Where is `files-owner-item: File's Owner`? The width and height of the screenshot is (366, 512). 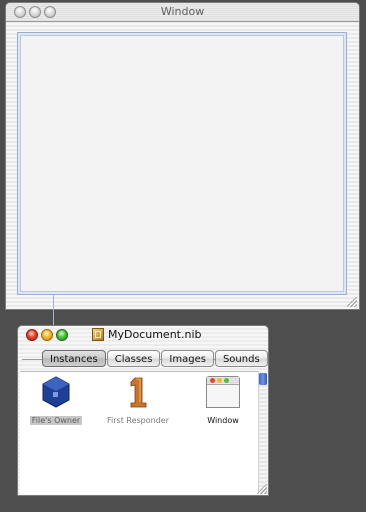 files-owner-item: File's Owner is located at coordinates (56, 401).